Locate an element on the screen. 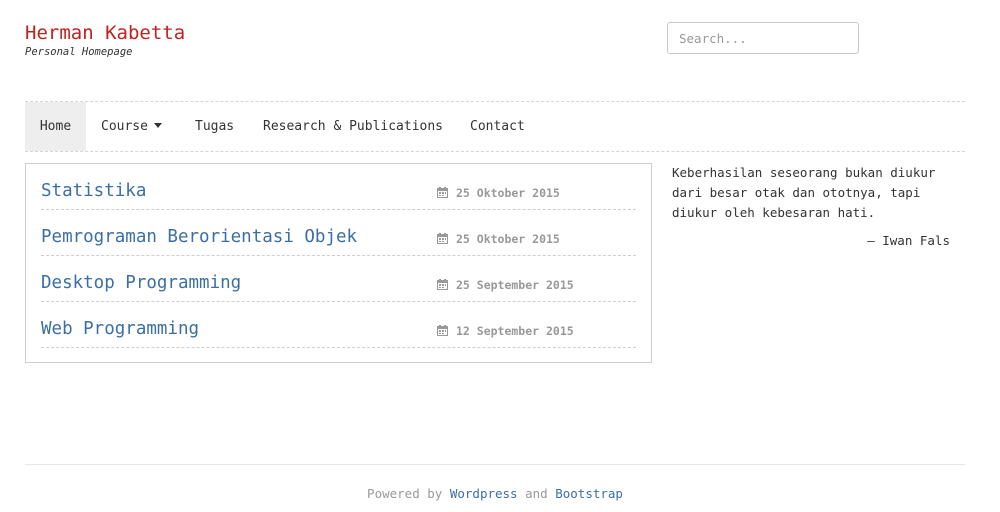 This screenshot has height=512, width=1000. nav-item-label: Contact is located at coordinates (497, 126).